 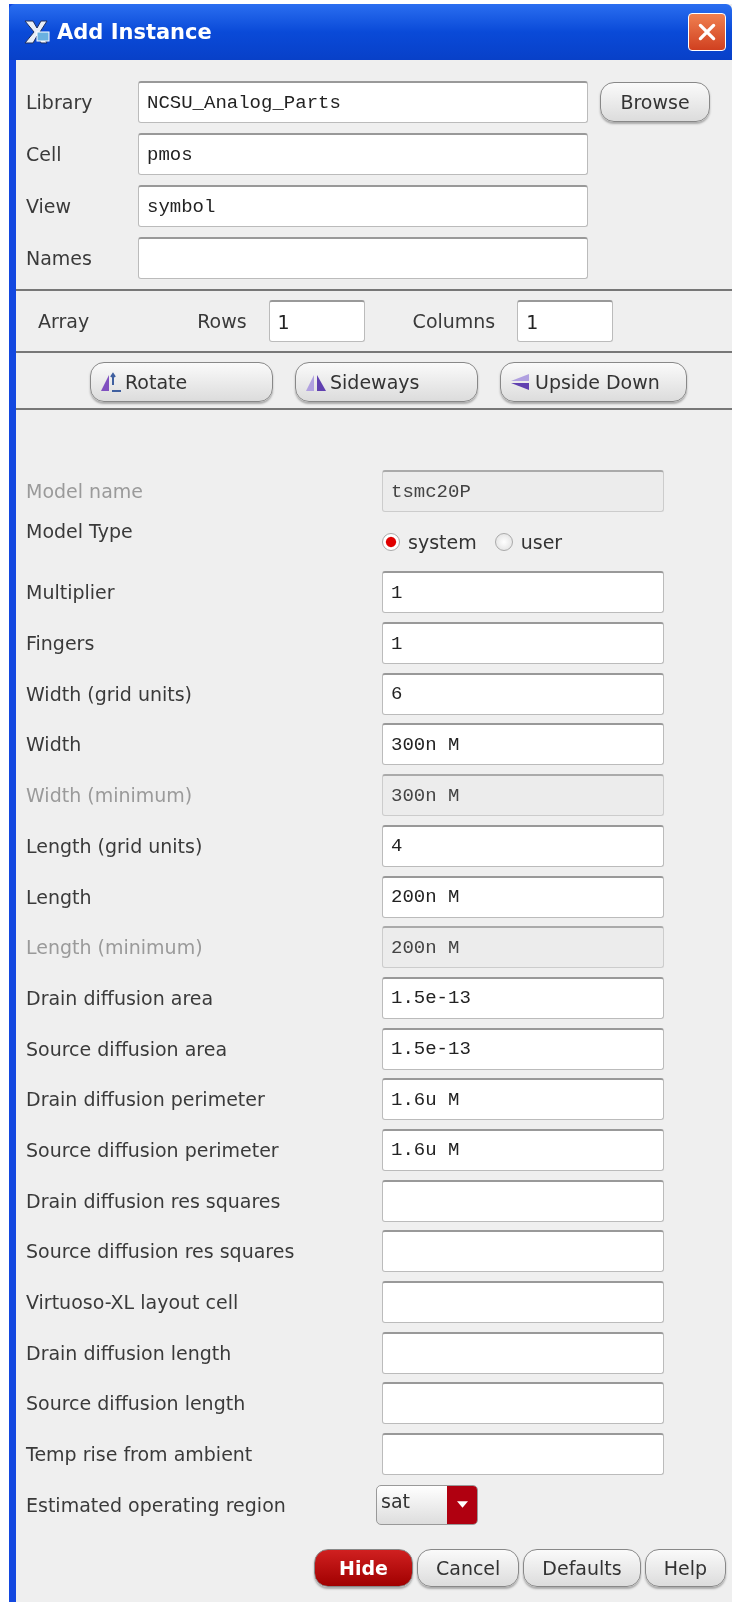 What do you see at coordinates (49, 206) in the screenshot?
I see `field-label: View` at bounding box center [49, 206].